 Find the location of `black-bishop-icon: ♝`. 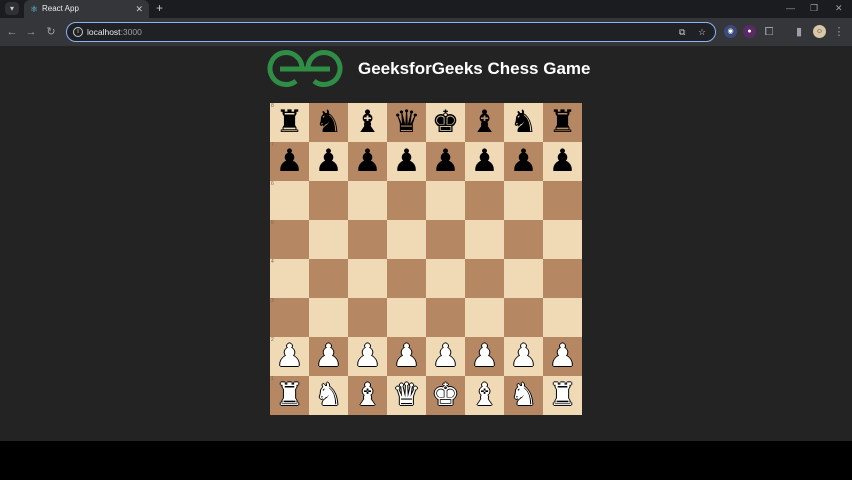

black-bishop-icon: ♝ is located at coordinates (484, 122).